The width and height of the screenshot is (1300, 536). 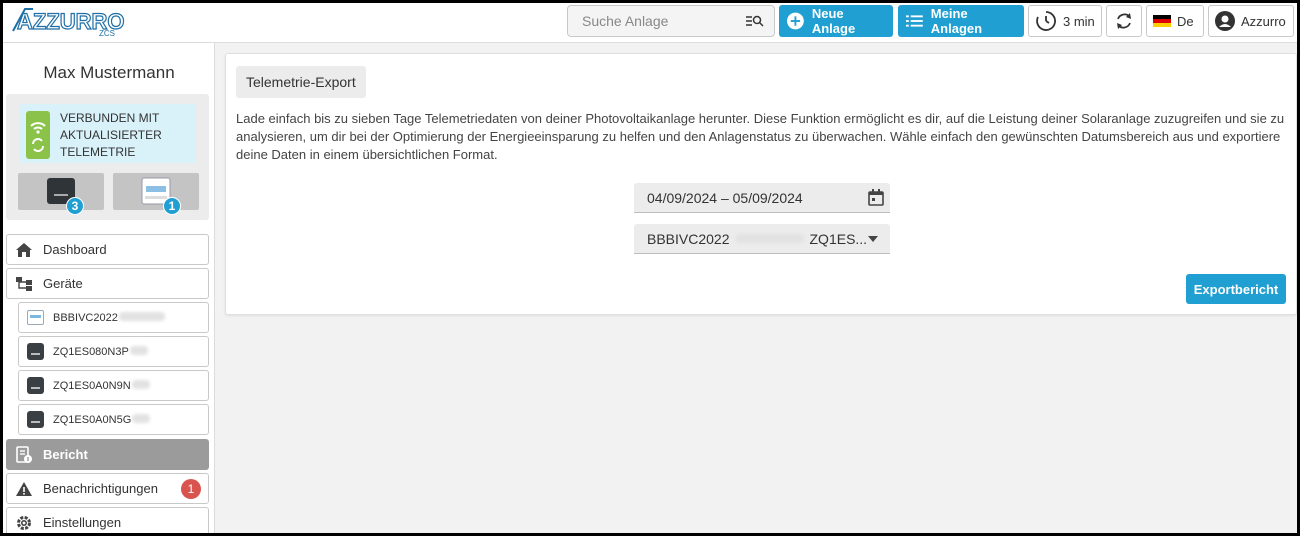 I want to click on inverter-tile: 3, so click(x=61, y=194).